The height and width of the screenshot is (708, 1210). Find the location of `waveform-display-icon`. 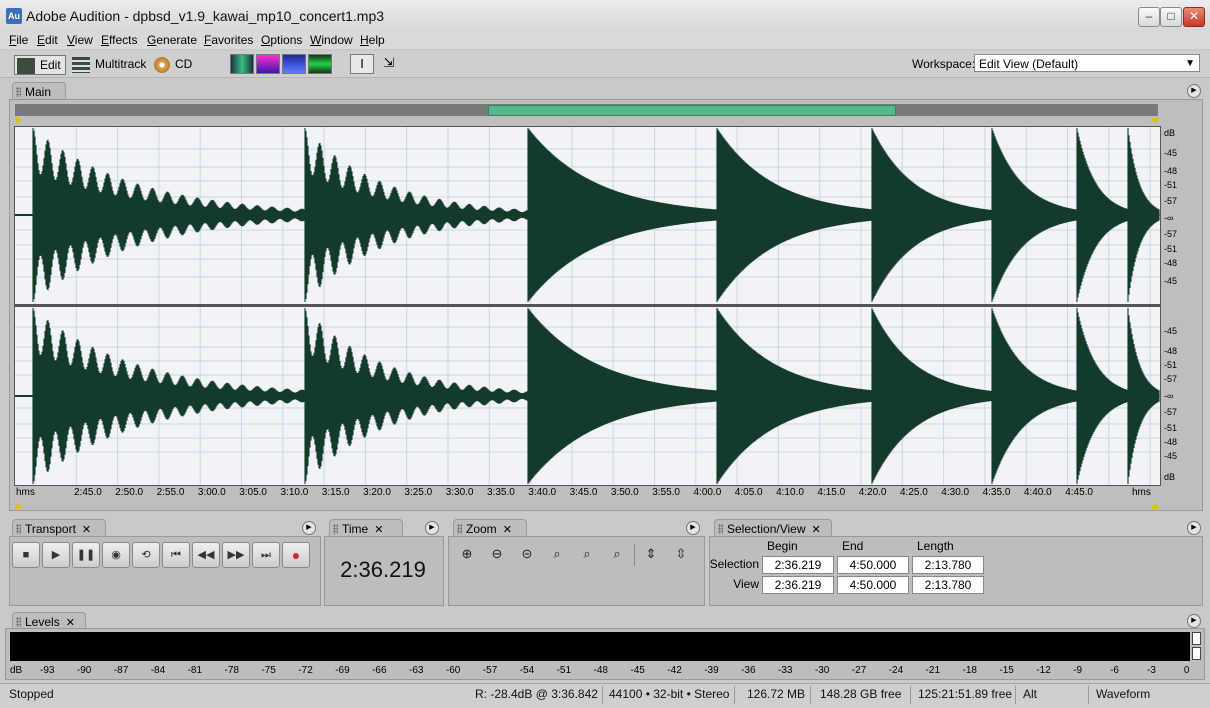

waveform-display-icon is located at coordinates (242, 64).